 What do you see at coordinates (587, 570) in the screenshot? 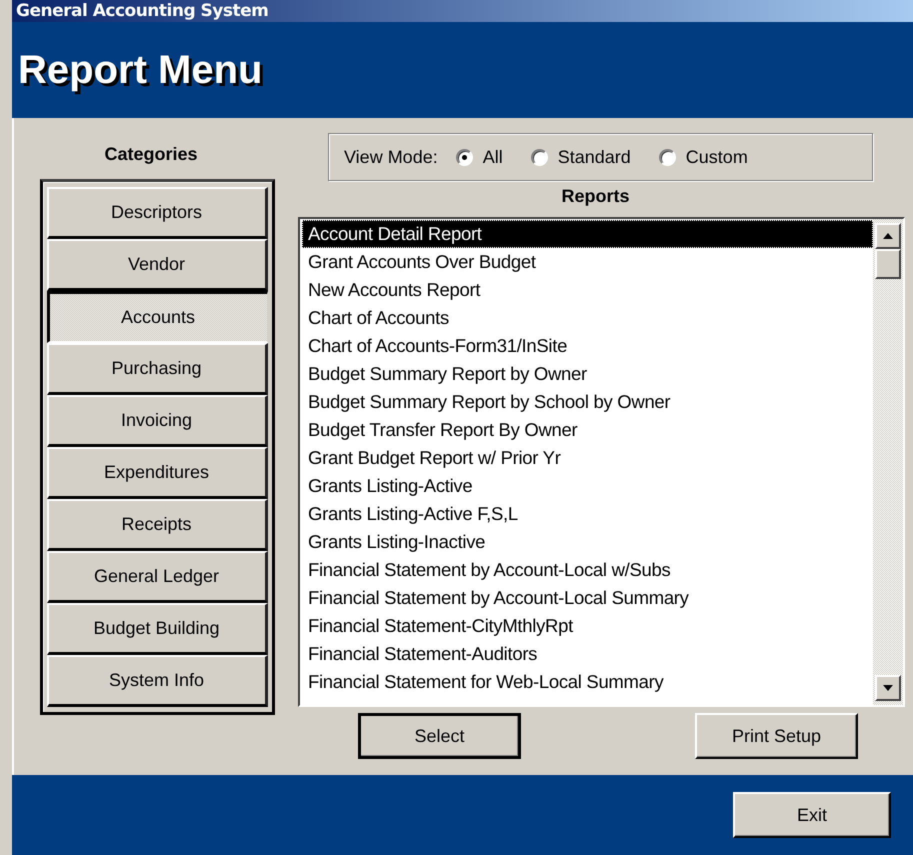
I see `report-item: Financial Statement by Account-Local w/Subs` at bounding box center [587, 570].